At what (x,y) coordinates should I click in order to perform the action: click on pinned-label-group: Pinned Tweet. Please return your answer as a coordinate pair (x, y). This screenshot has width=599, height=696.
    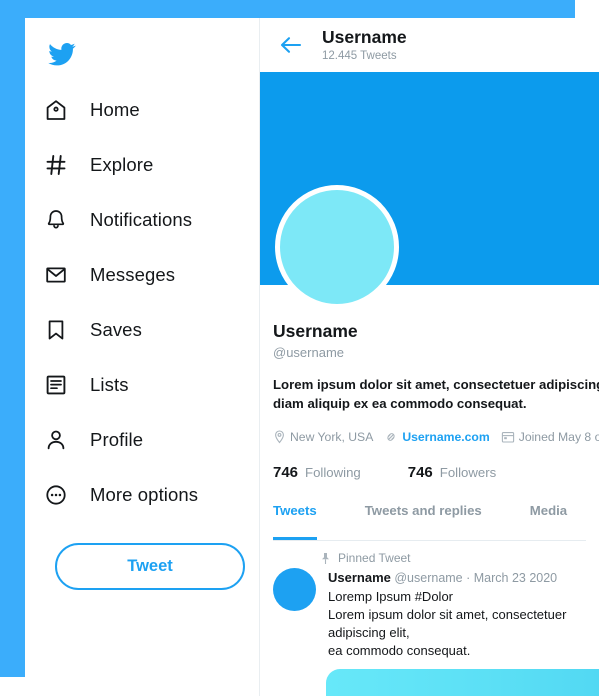
    Looking at the image, I should click on (365, 558).